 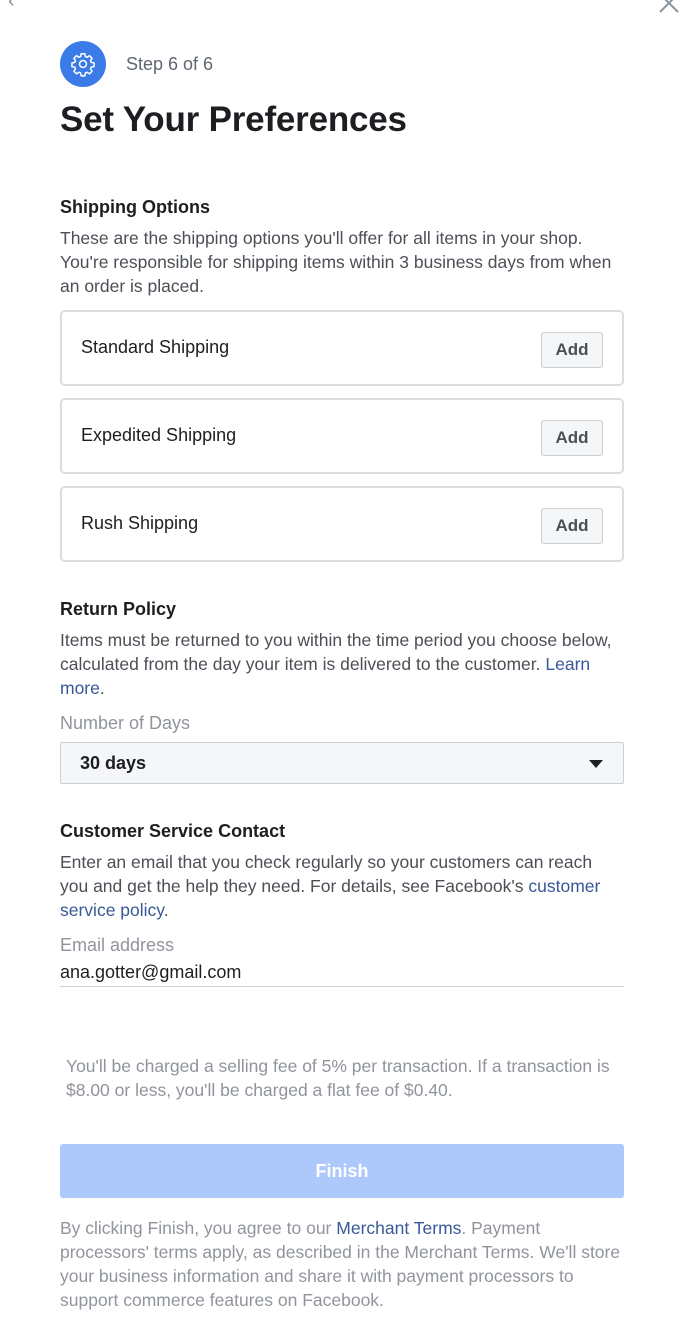 What do you see at coordinates (170, 63) in the screenshot?
I see `step-label: Step 6 of 6` at bounding box center [170, 63].